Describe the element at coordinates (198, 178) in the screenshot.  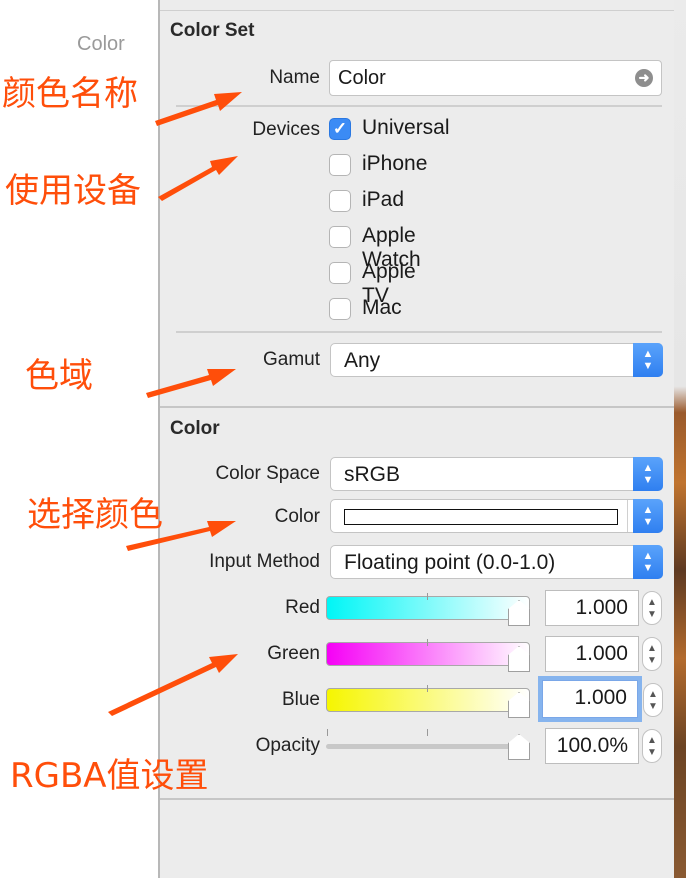
I see `arrow-devices` at that location.